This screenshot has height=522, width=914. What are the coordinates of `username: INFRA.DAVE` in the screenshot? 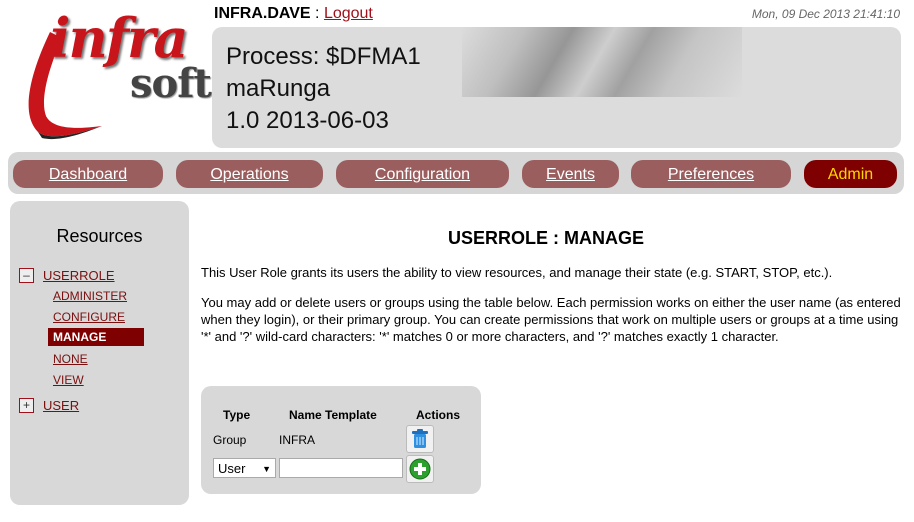 It's located at (262, 13).